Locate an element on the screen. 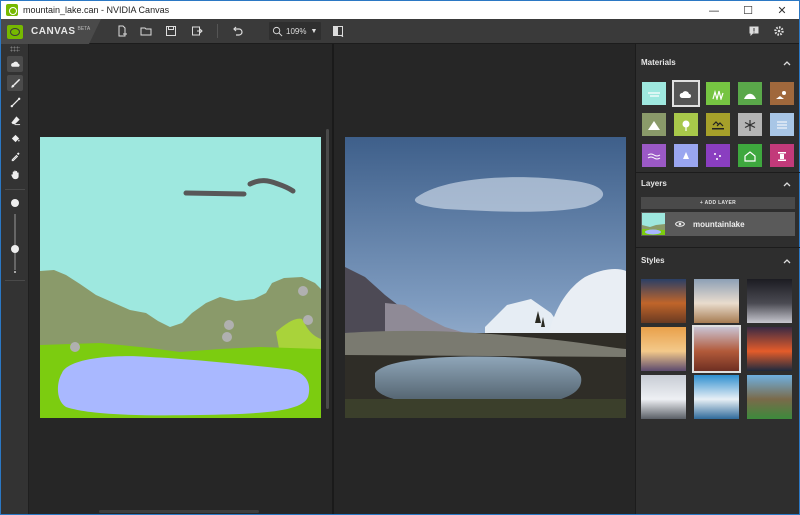 Image resolution: width=800 pixels, height=515 pixels. material-sky is located at coordinates (654, 93).